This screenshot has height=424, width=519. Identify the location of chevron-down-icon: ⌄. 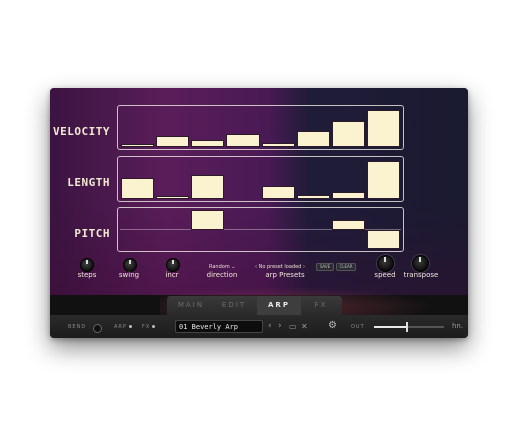
(233, 267).